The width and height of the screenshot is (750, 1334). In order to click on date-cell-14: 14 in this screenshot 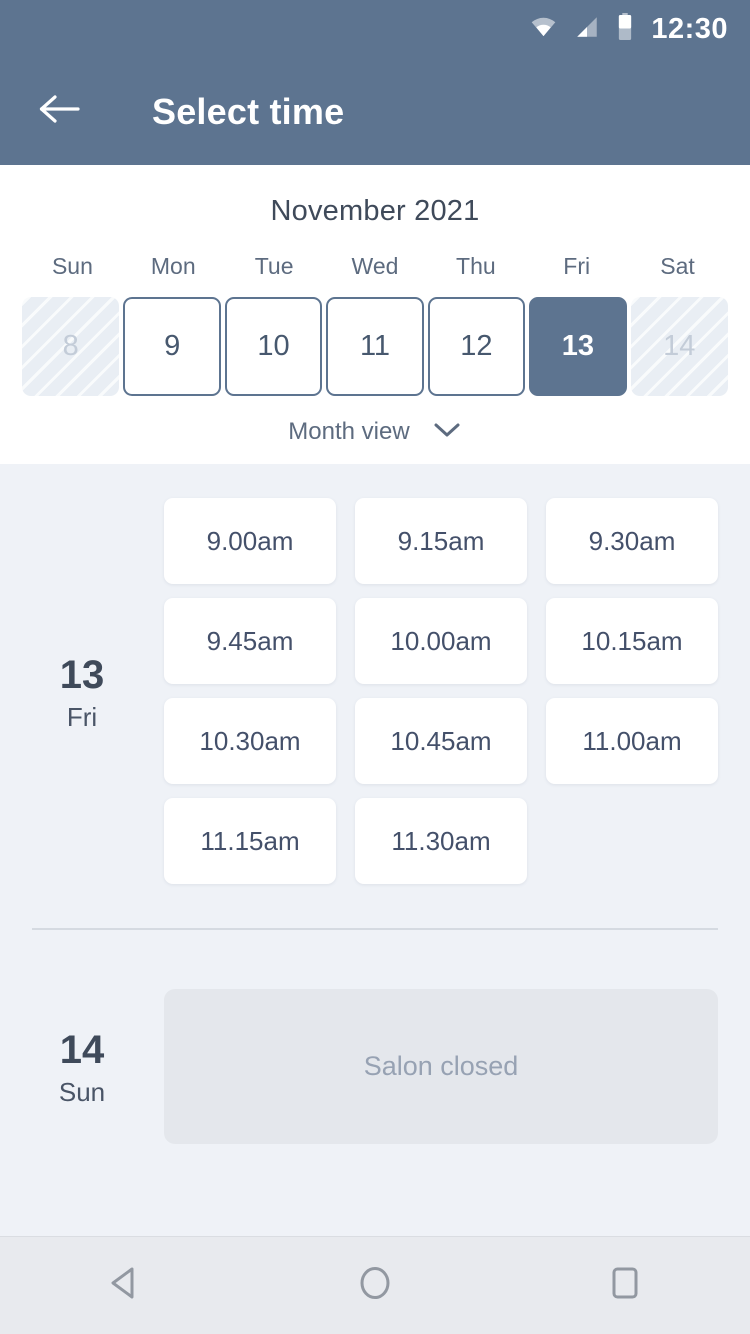, I will do `click(679, 346)`.